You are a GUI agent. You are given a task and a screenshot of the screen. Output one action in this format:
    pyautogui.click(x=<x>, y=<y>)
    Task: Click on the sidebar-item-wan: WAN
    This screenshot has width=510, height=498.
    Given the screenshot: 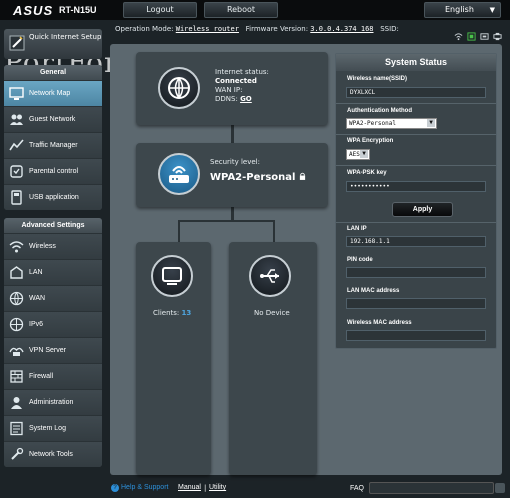 What is the action you would take?
    pyautogui.click(x=53, y=298)
    